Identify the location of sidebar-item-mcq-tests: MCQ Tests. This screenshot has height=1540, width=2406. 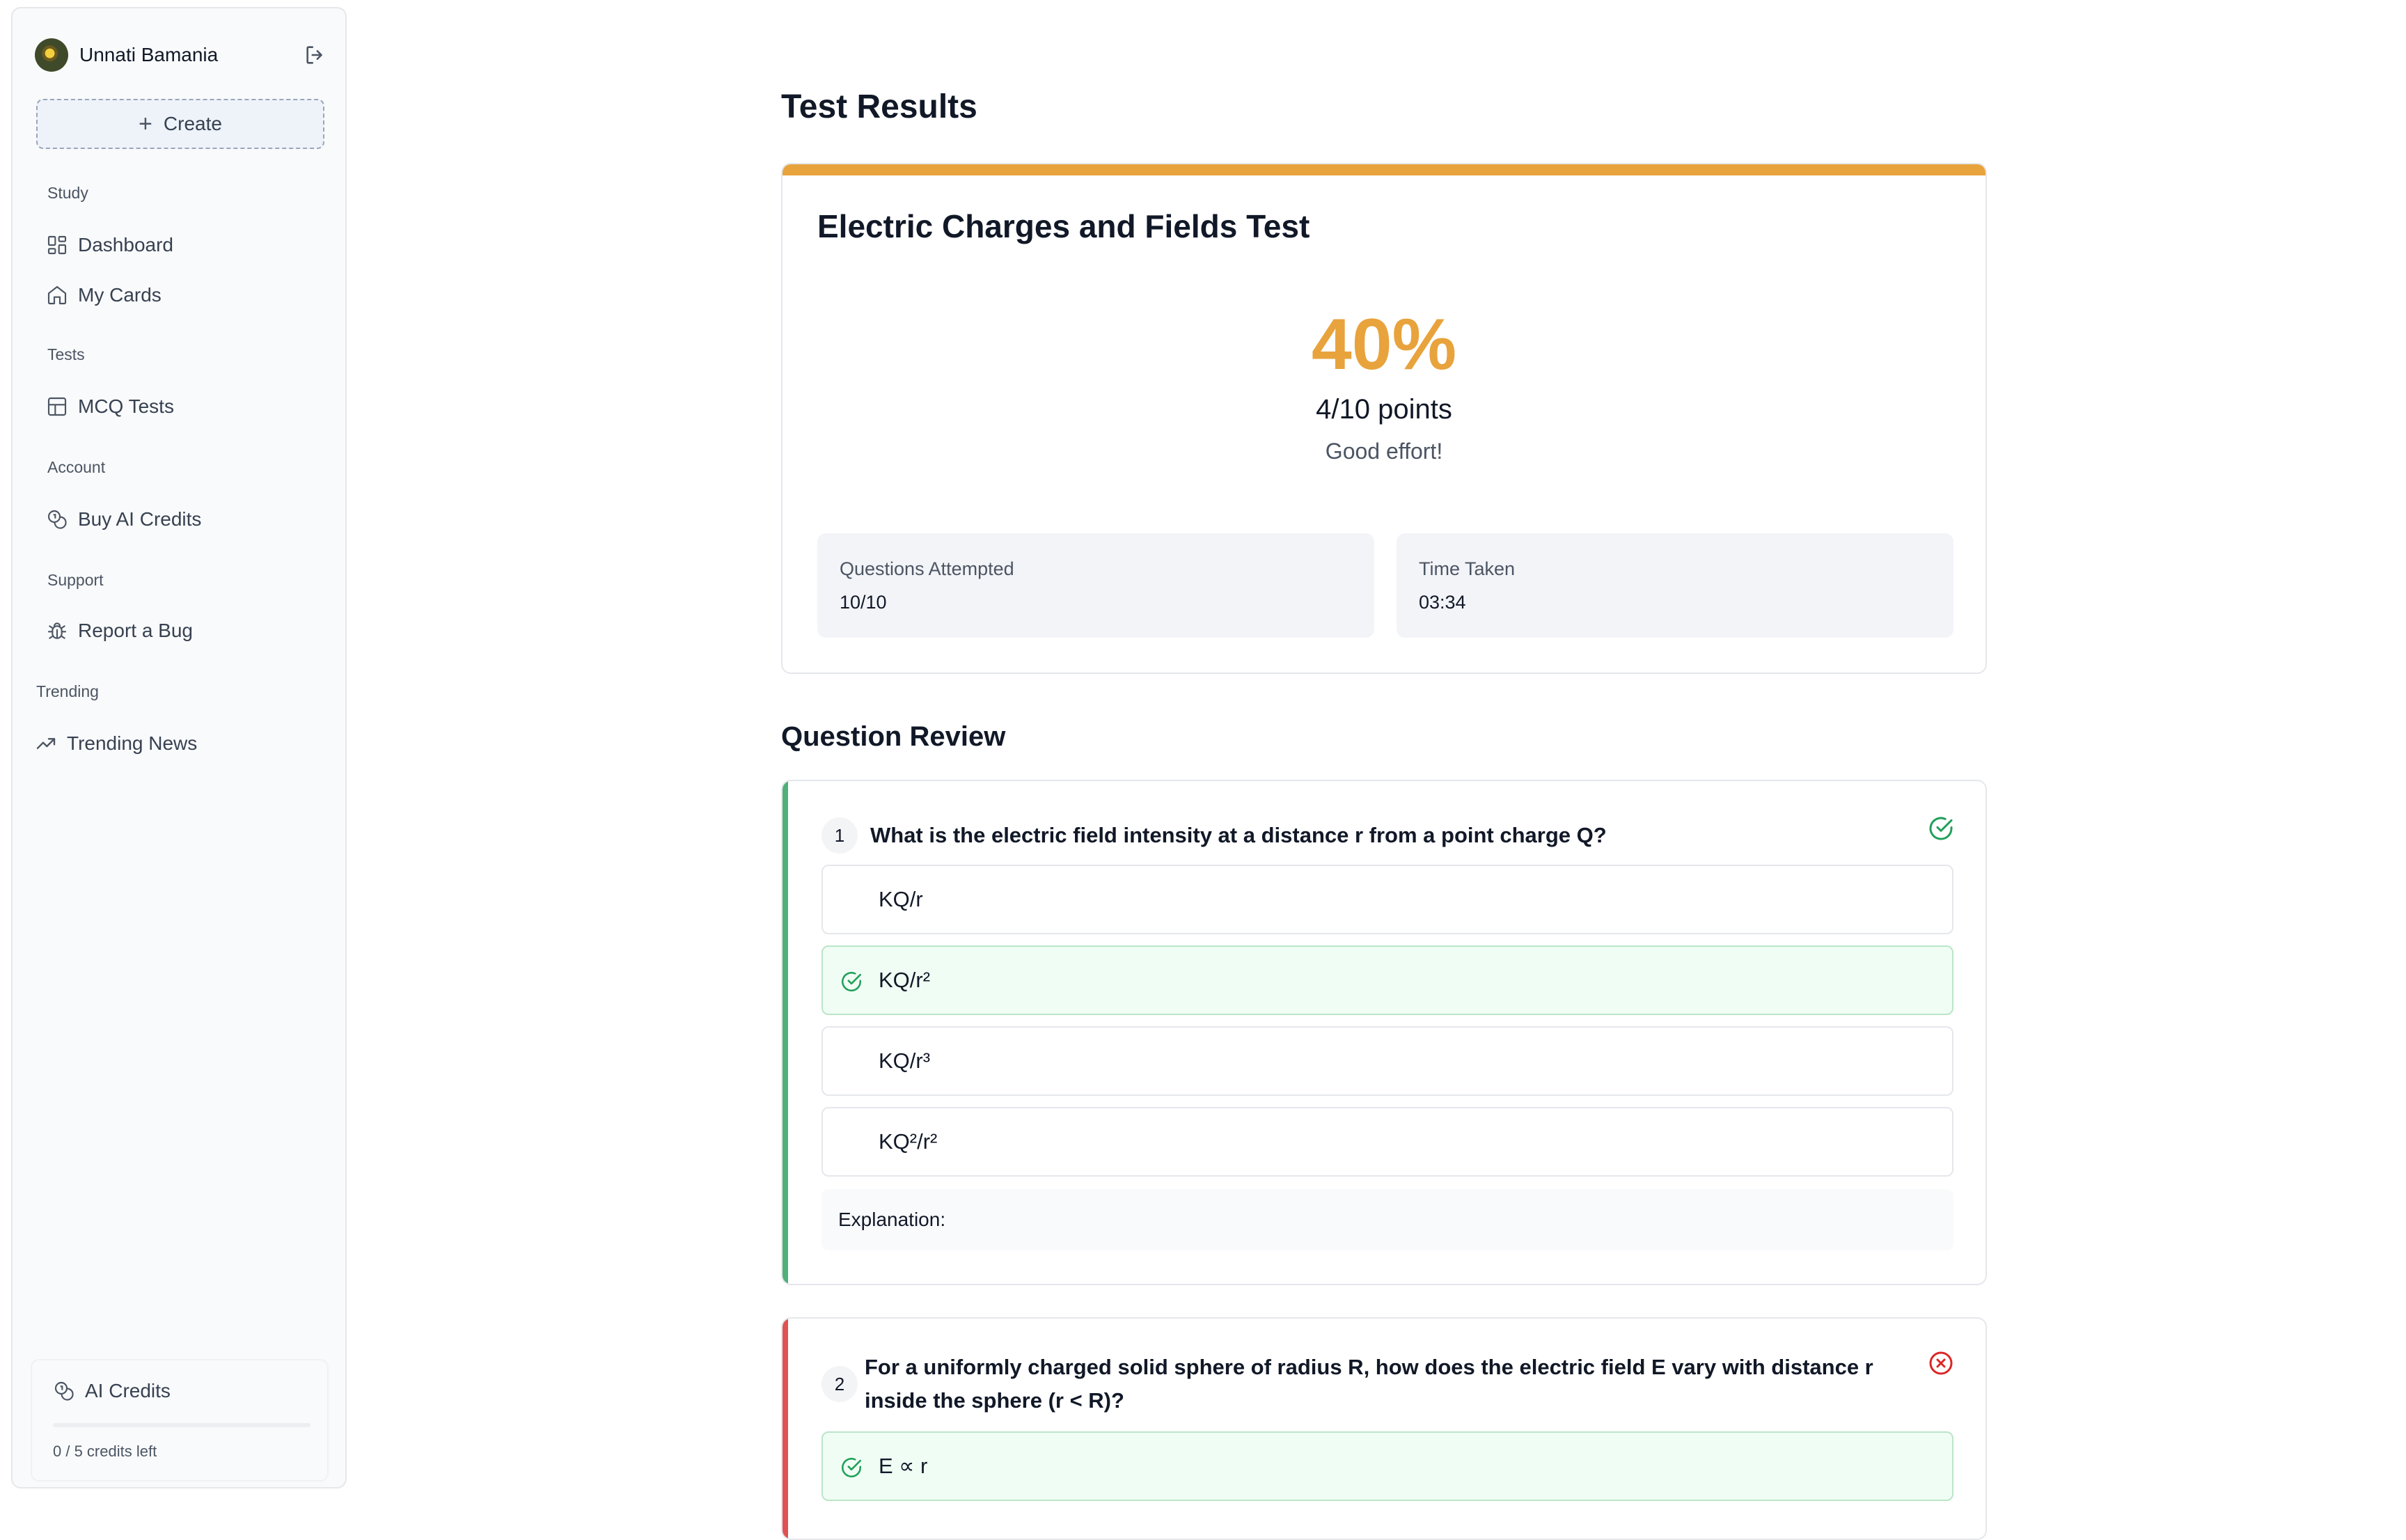
(110, 406).